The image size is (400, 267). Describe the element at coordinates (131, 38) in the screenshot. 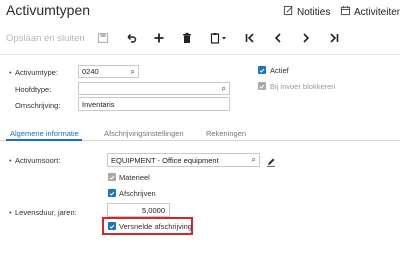

I see `undo-icon` at that location.